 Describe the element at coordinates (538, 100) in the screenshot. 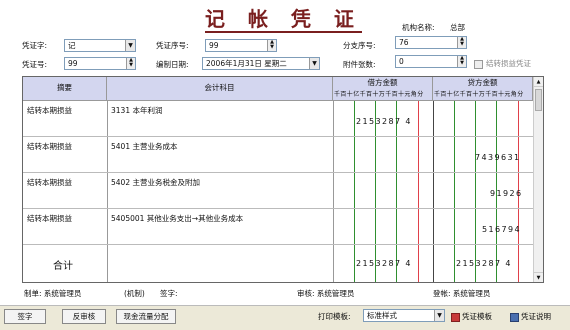

I see `scrollbar-thumb` at that location.